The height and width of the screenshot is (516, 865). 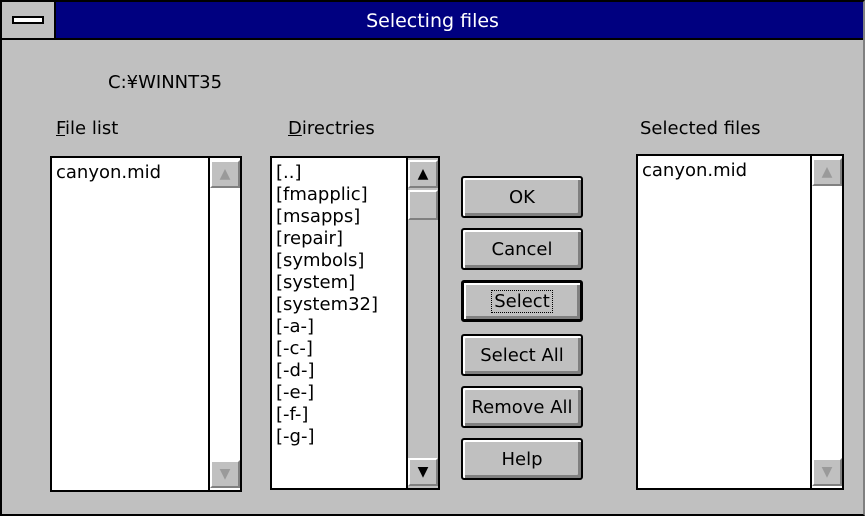 What do you see at coordinates (826, 322) in the screenshot?
I see `selected-files-scrollbar: ▲ ▼` at bounding box center [826, 322].